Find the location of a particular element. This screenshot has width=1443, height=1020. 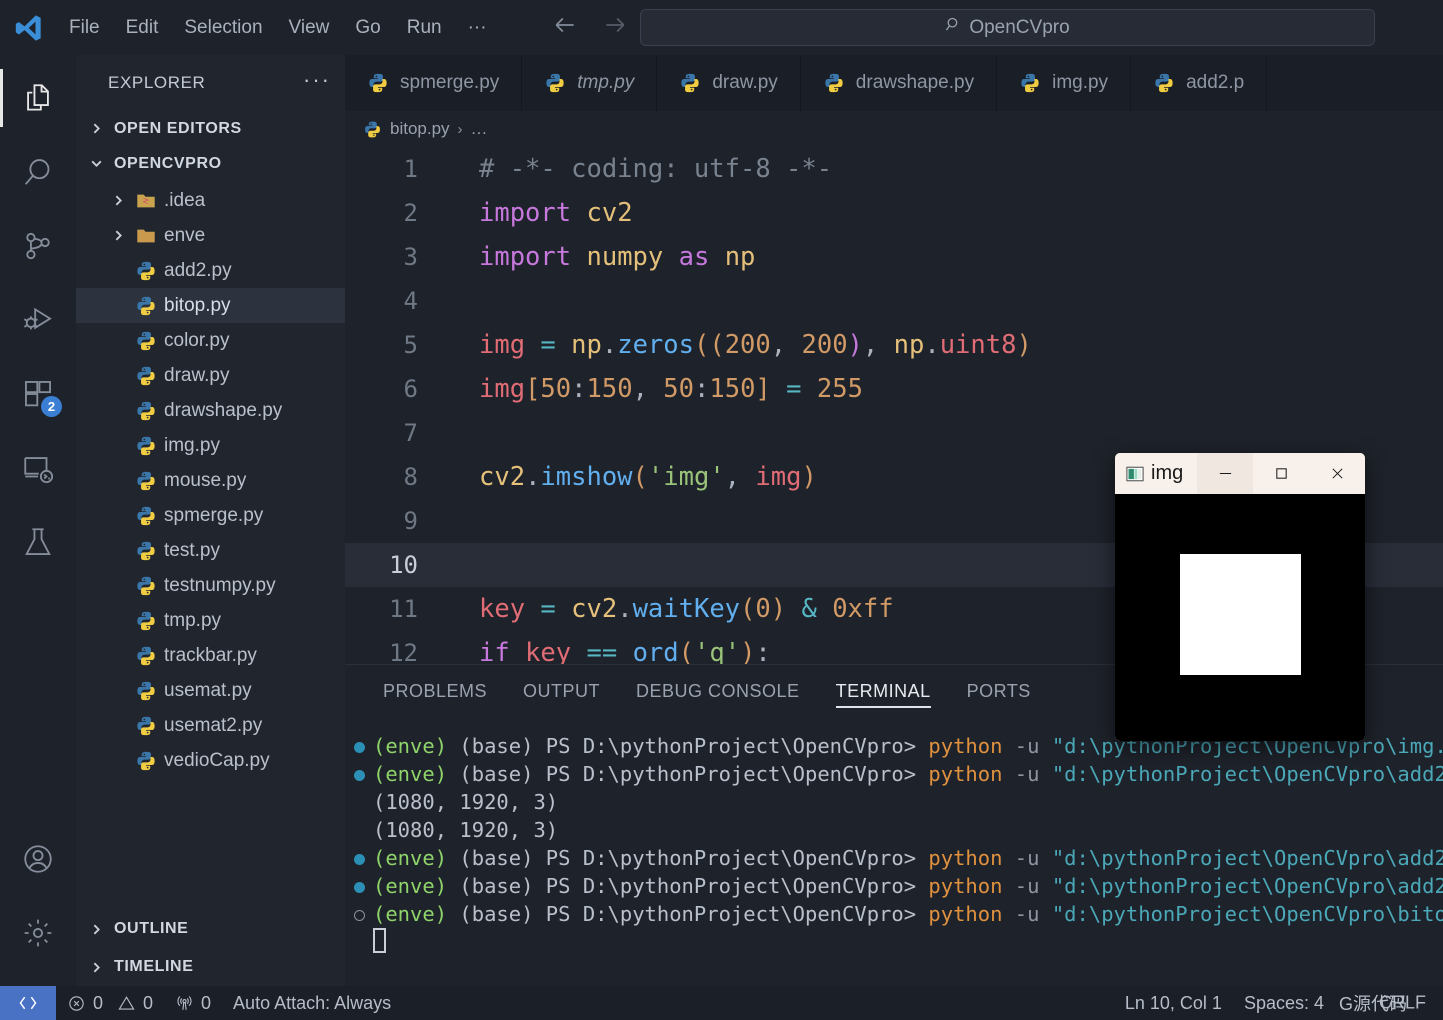

tree-item-trackbar: trackbar.py is located at coordinates (210, 655).